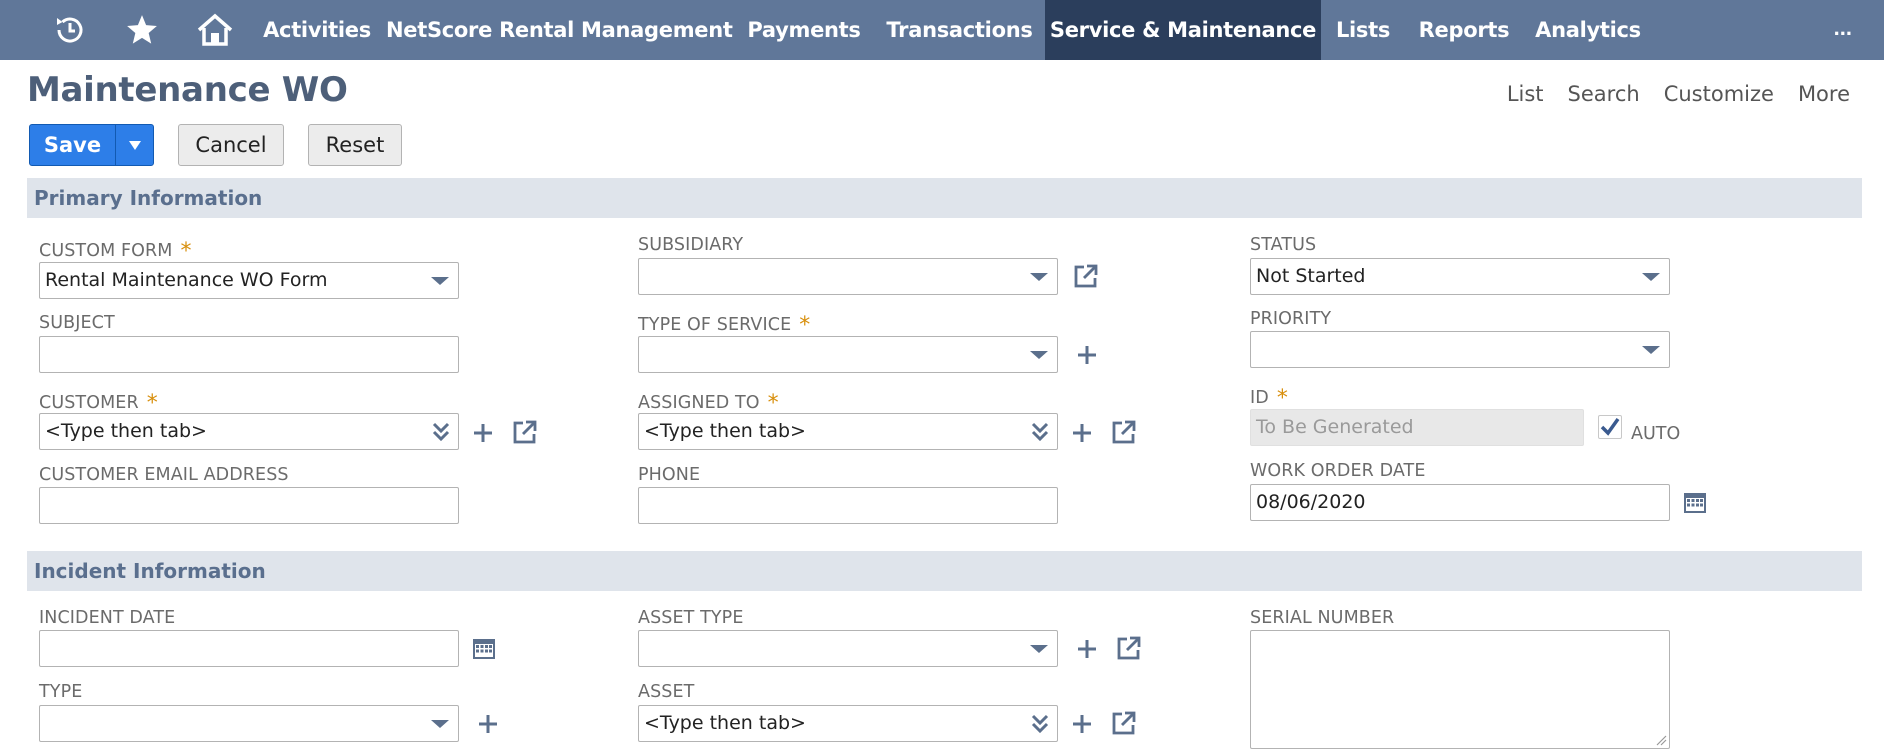  What do you see at coordinates (725, 723) in the screenshot?
I see `asset-value: <Type then tab>` at bounding box center [725, 723].